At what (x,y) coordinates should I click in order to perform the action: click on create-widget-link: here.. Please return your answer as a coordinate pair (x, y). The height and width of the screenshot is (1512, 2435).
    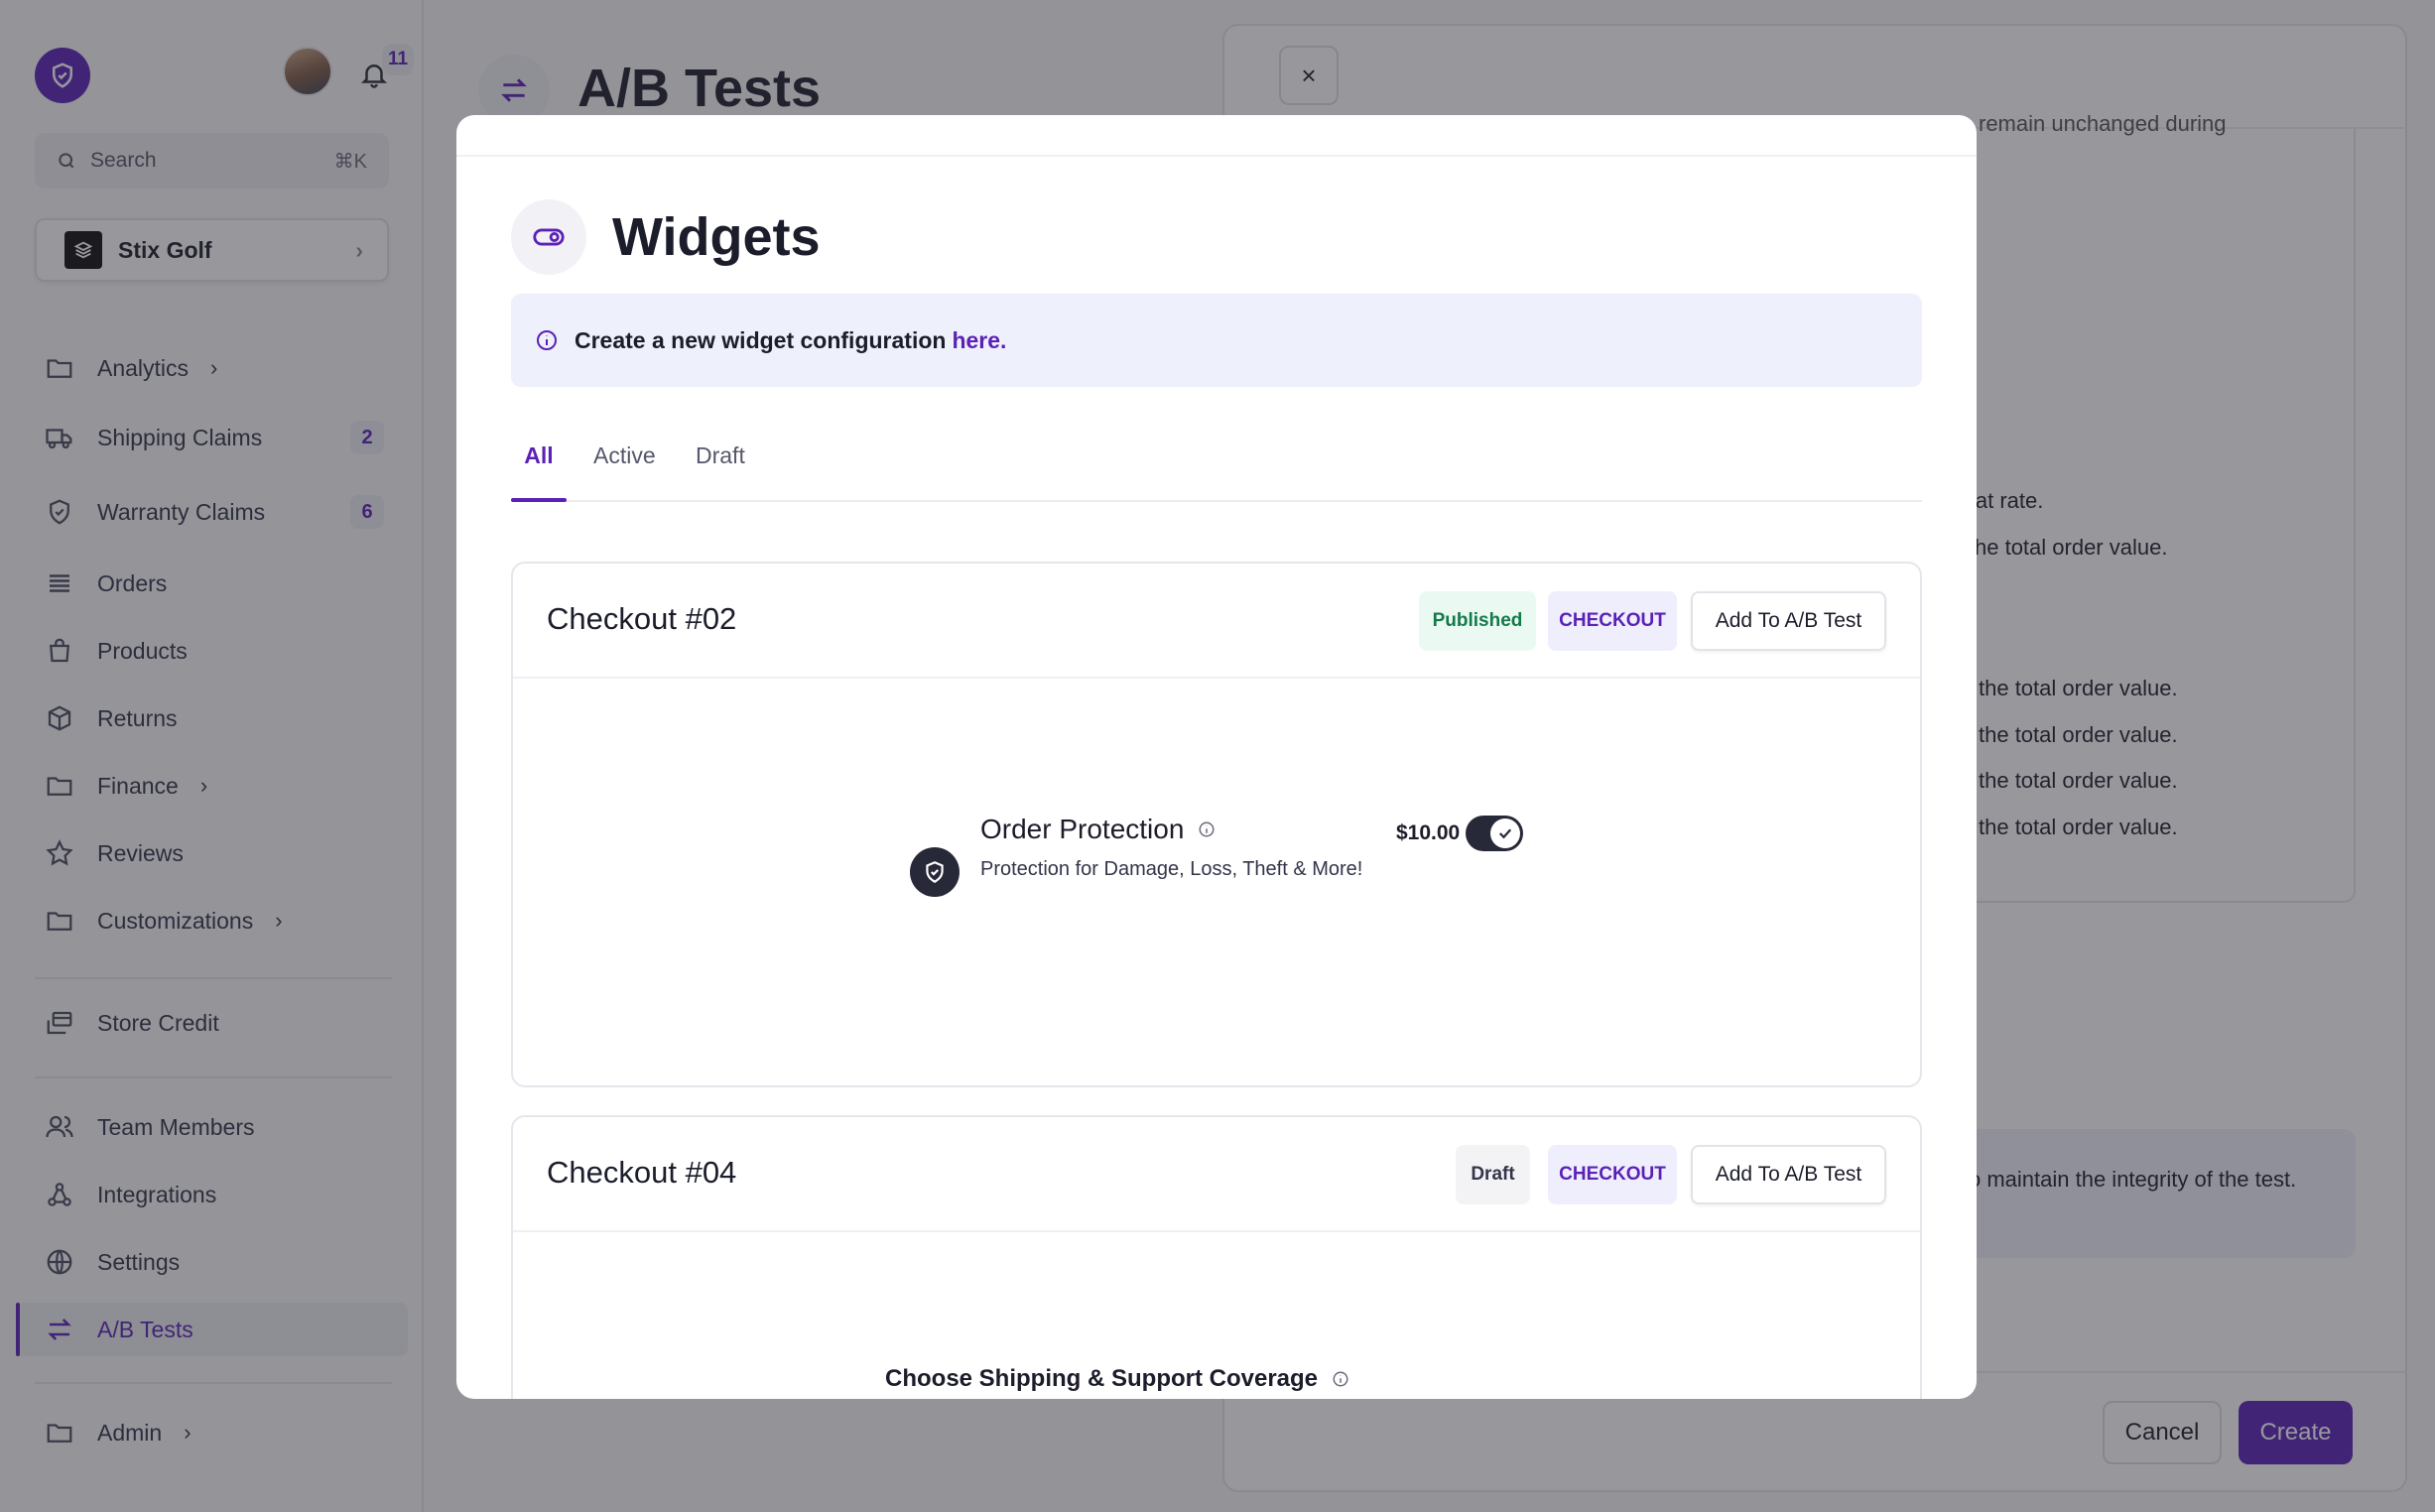
    Looking at the image, I should click on (979, 340).